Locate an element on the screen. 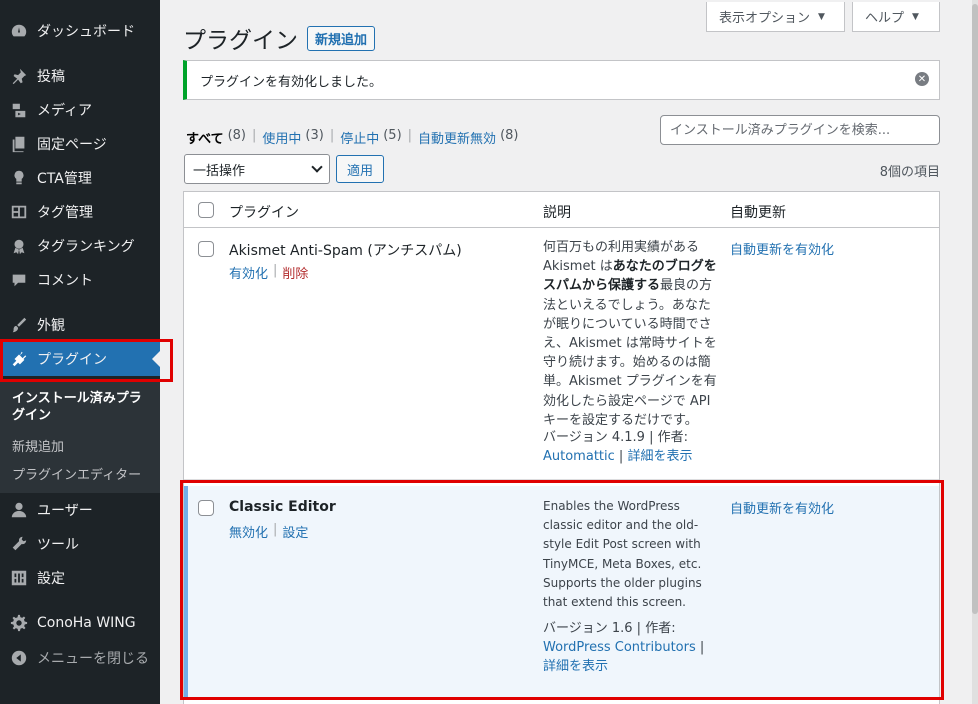 The image size is (978, 704). select-all-checkbox is located at coordinates (206, 210).